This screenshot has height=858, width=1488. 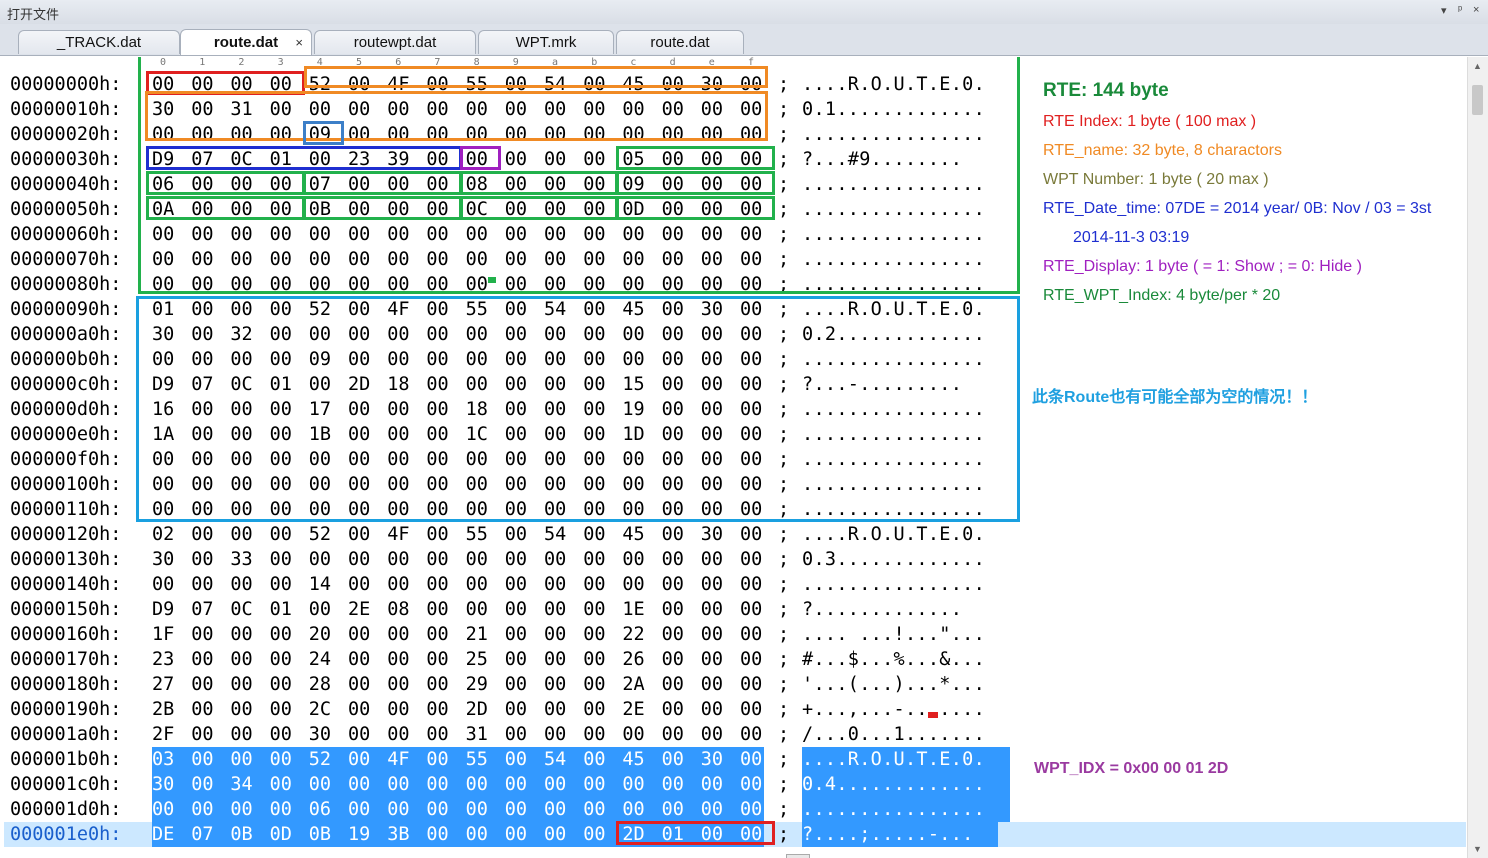 I want to click on hex-byte: 54, so click(x=559, y=759).